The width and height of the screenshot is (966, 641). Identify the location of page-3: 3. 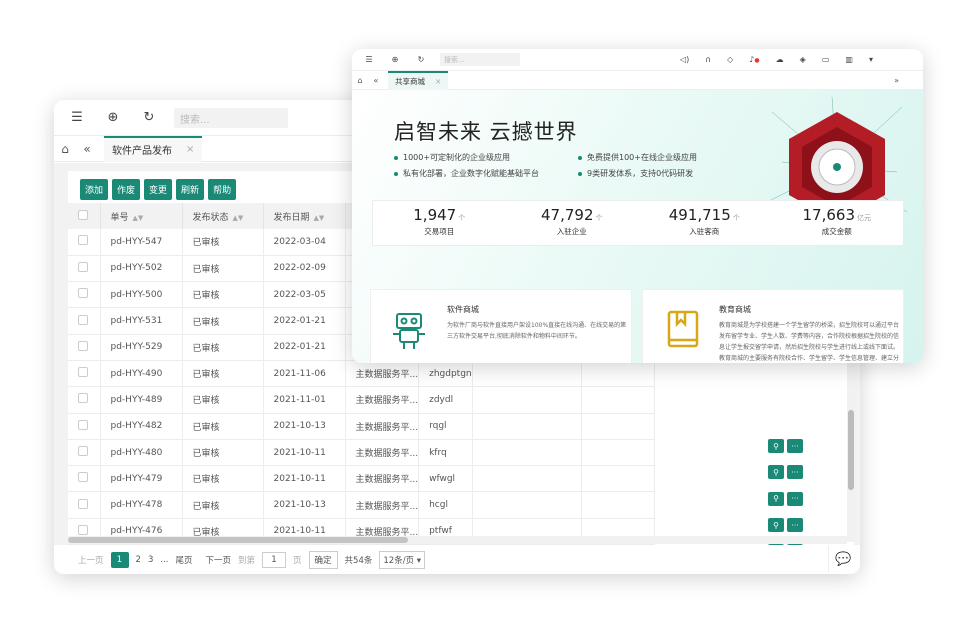
(150, 560).